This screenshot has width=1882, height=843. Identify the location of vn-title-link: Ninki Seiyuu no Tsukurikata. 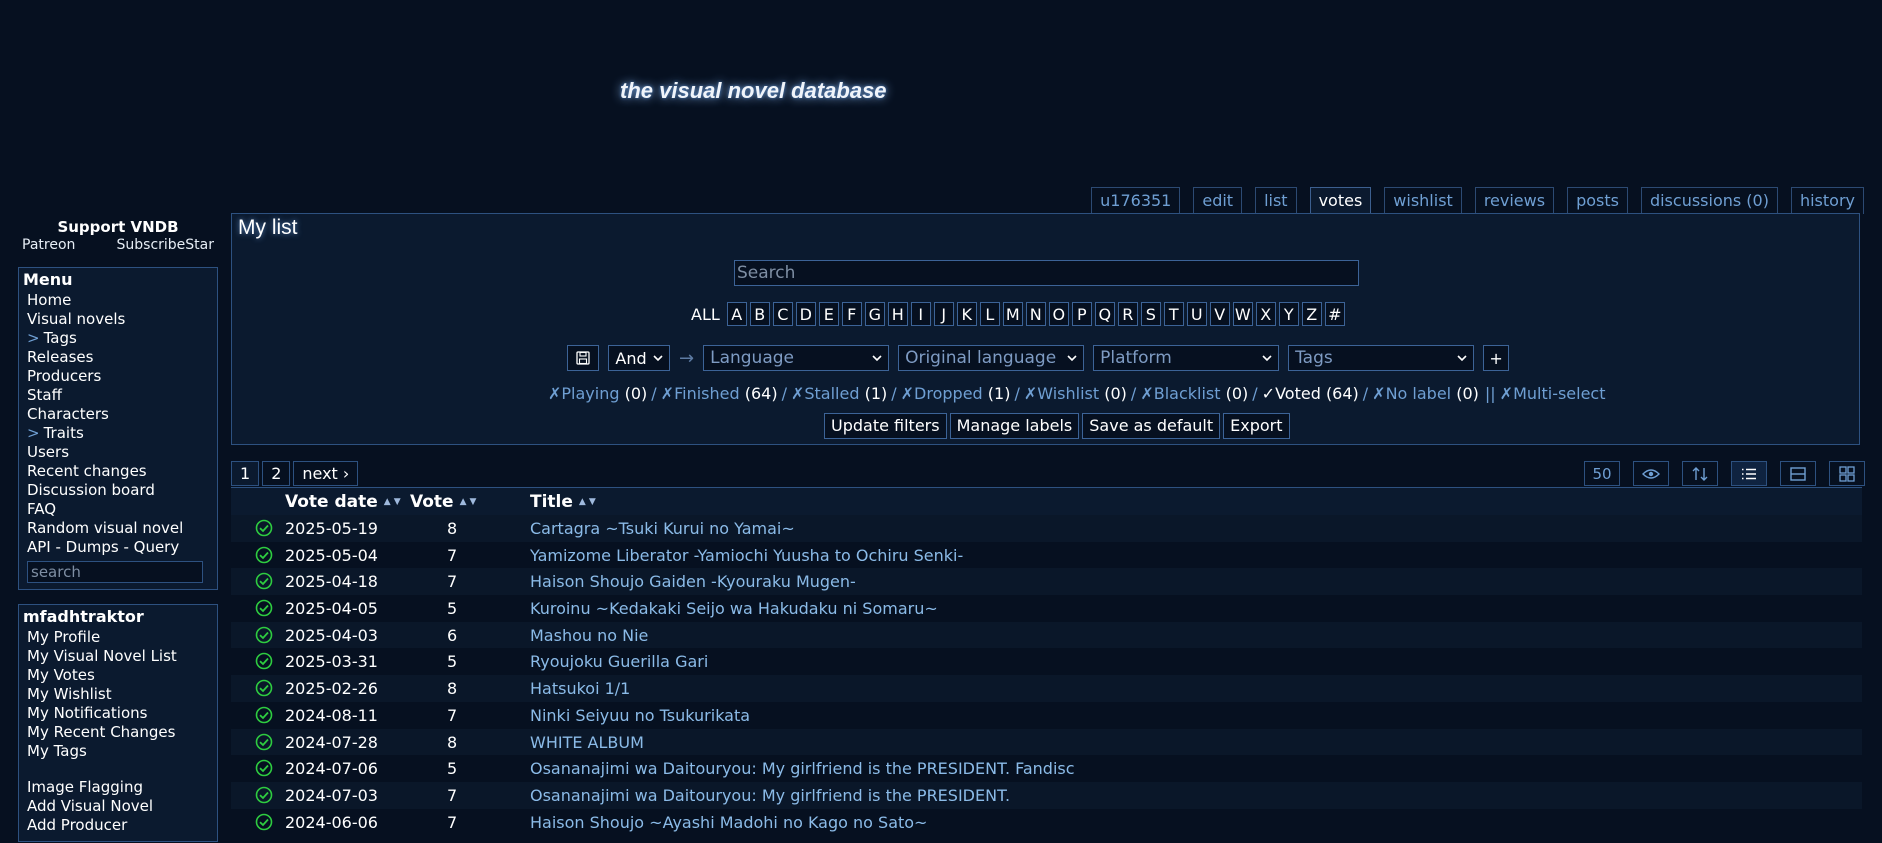
(640, 715).